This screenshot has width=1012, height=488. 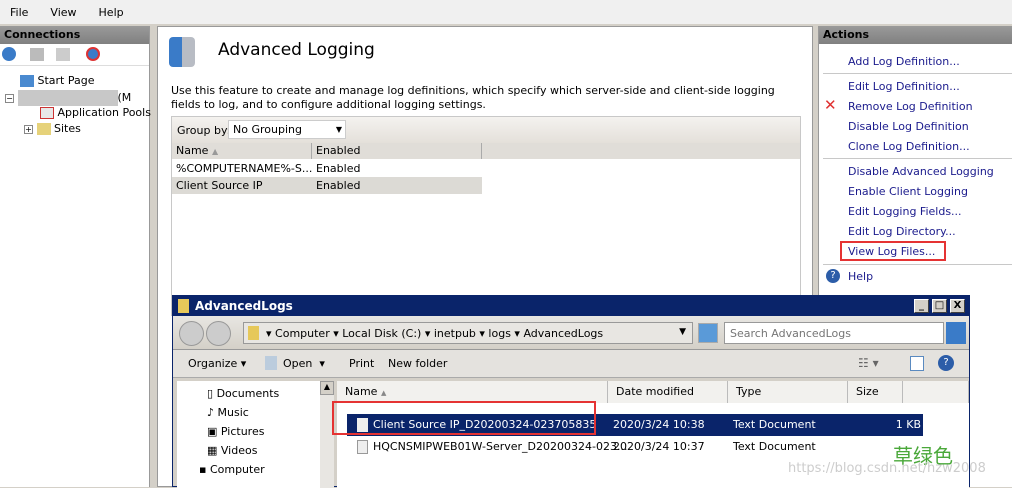 What do you see at coordinates (9, 98) in the screenshot?
I see `collapse-icon: −` at bounding box center [9, 98].